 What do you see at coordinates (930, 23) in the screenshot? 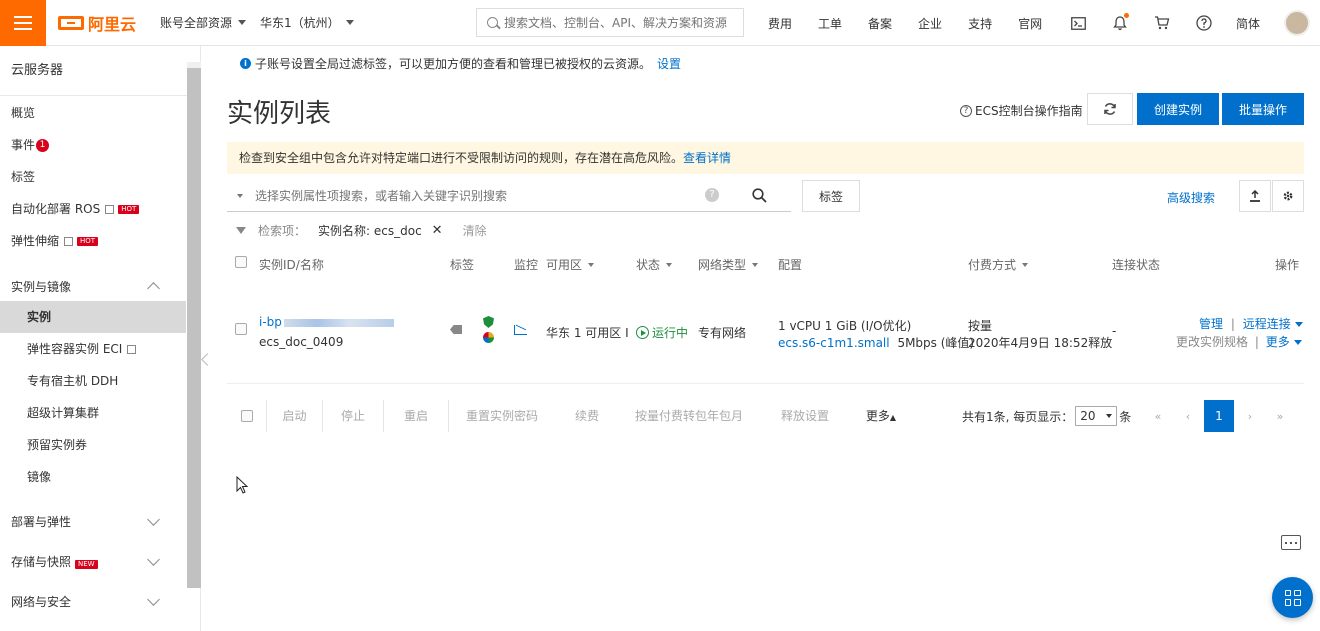
I see `top-link-enterprise: 企业` at bounding box center [930, 23].